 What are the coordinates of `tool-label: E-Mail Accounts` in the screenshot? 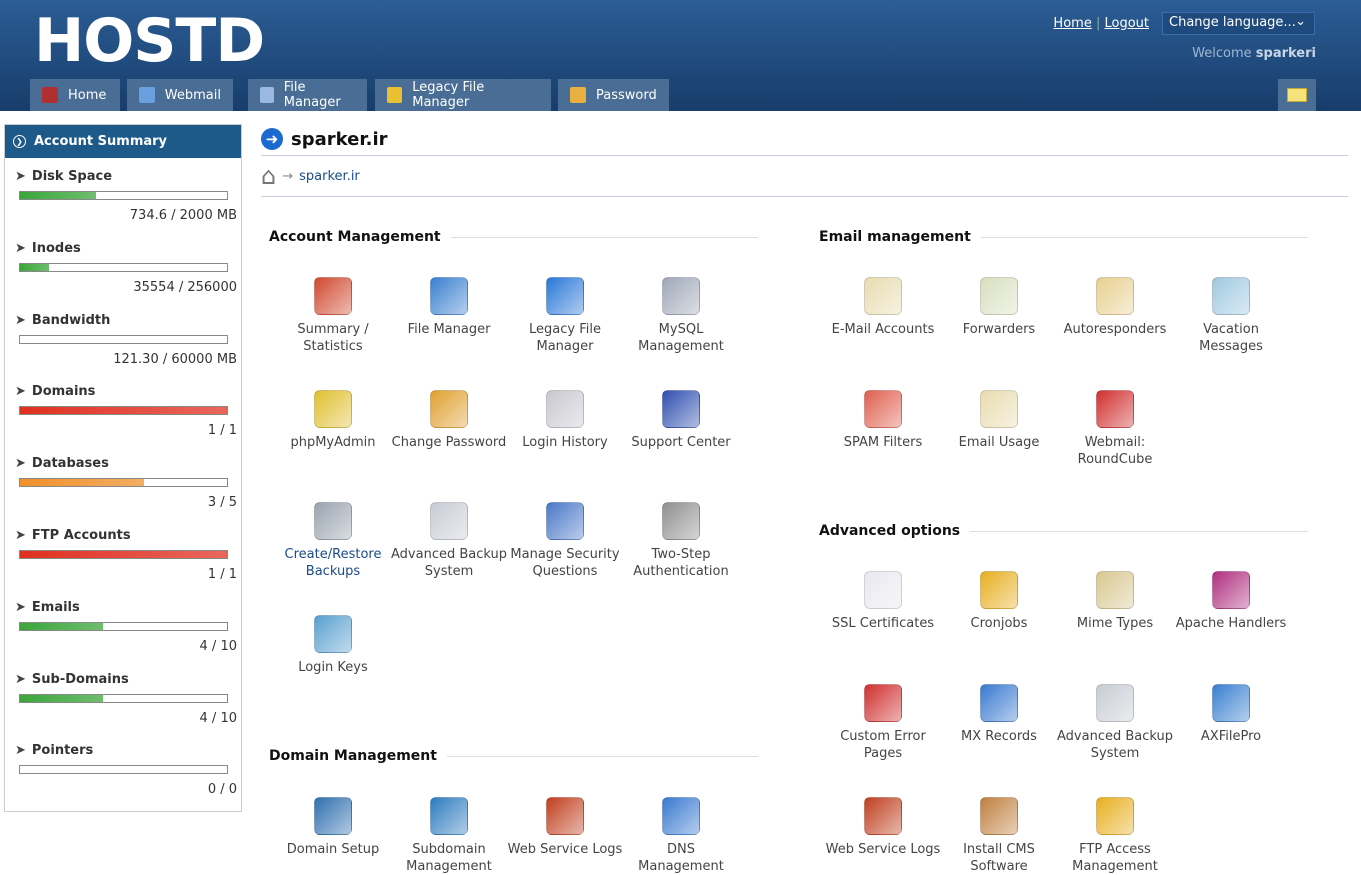 It's located at (883, 329).